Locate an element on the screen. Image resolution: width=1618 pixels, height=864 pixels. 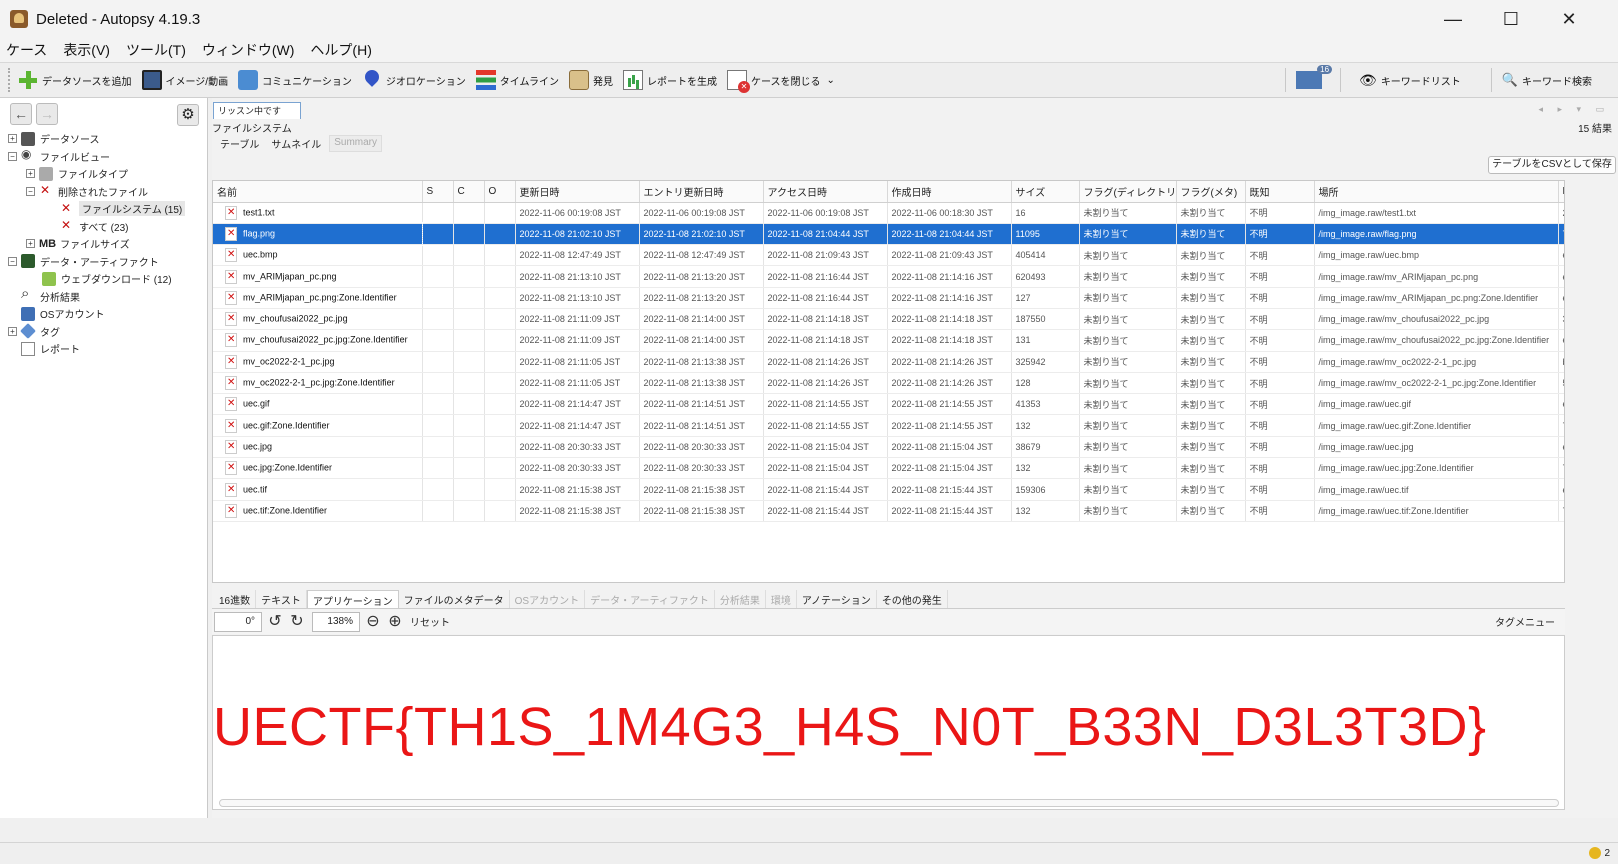
chevron-down-icon: ⌄ is located at coordinates (831, 80).